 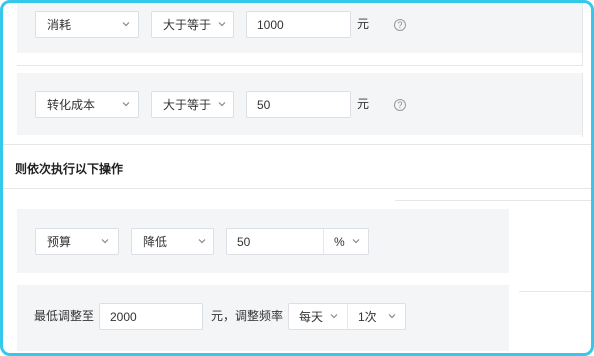 What do you see at coordinates (59, 242) in the screenshot?
I see `action-target-value: 预算` at bounding box center [59, 242].